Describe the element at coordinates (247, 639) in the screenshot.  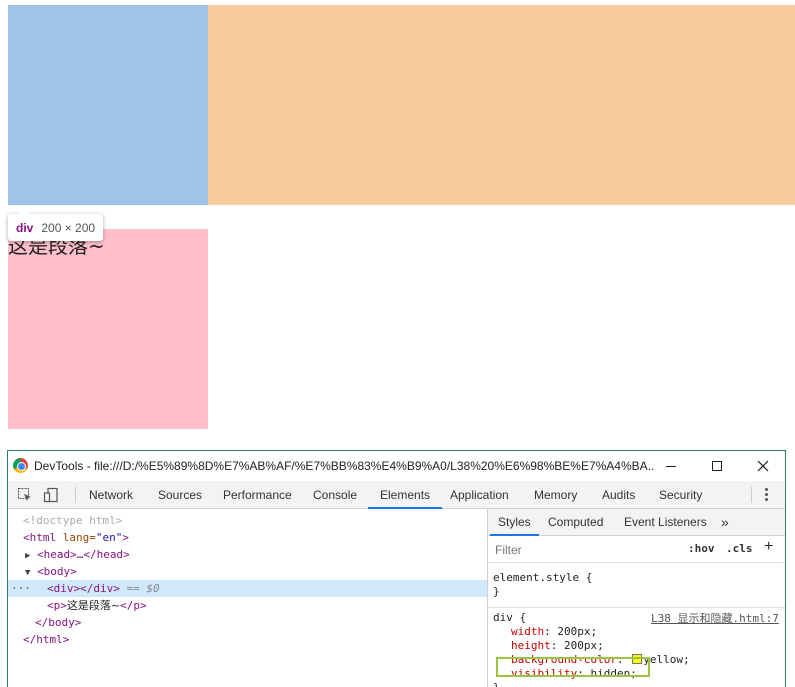
I see `dom-node-html-close: </html>` at that location.